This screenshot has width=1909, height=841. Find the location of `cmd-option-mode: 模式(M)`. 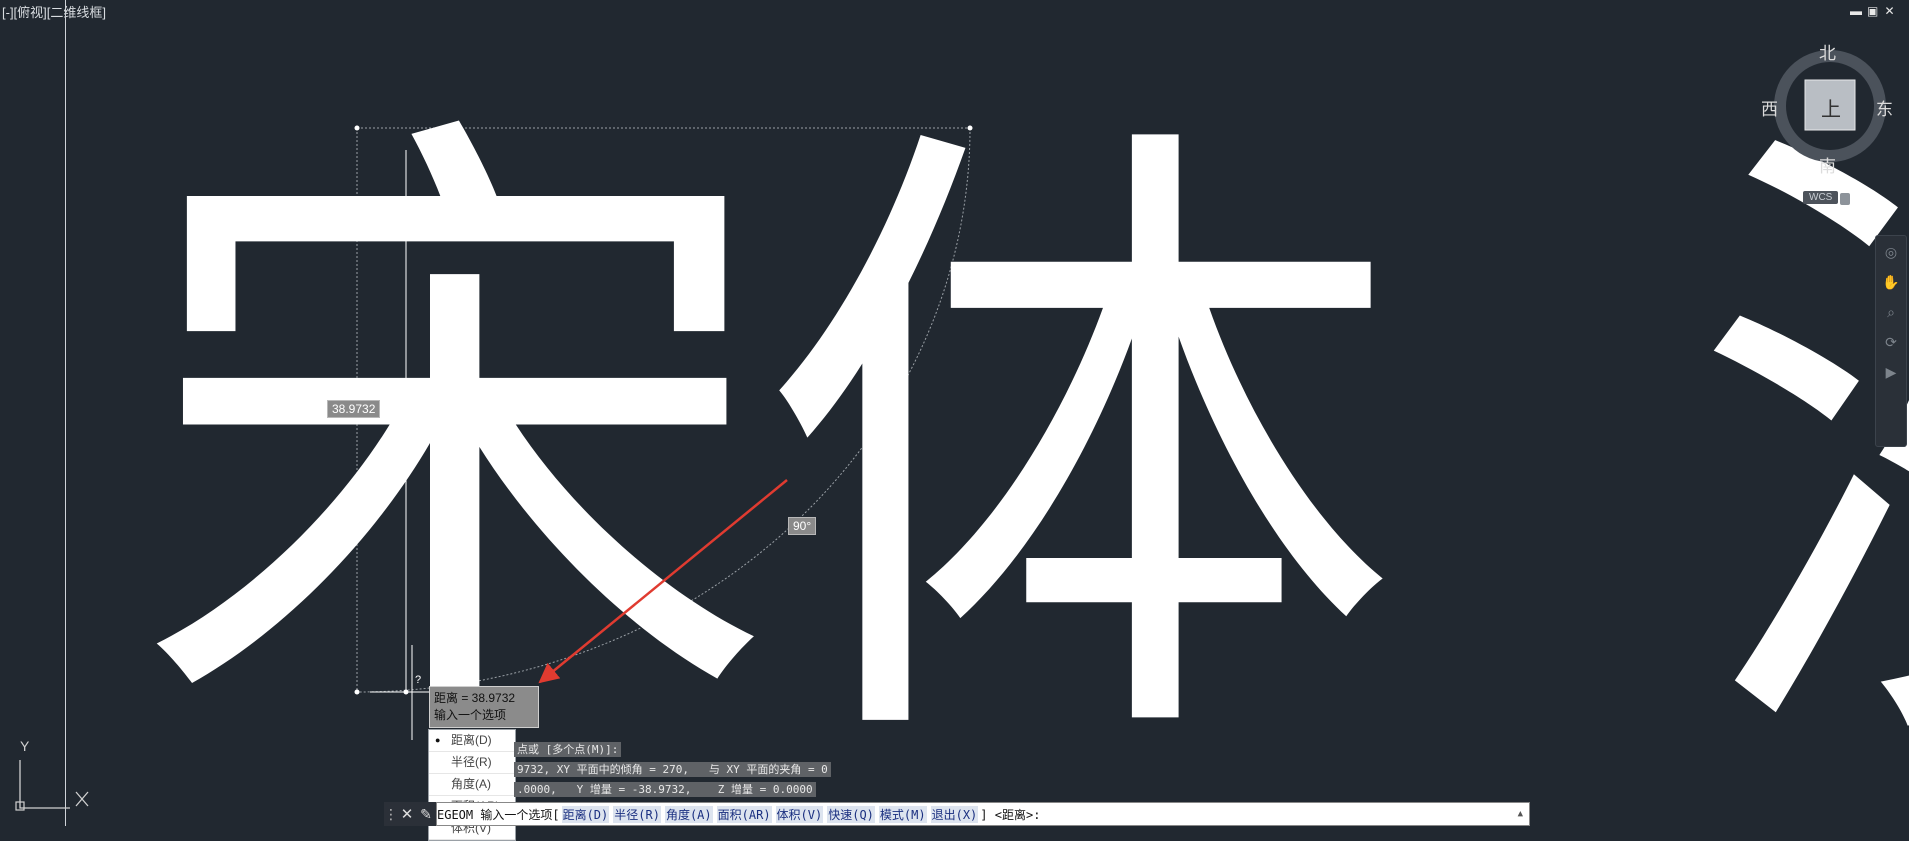

cmd-option-mode: 模式(M) is located at coordinates (902, 814).